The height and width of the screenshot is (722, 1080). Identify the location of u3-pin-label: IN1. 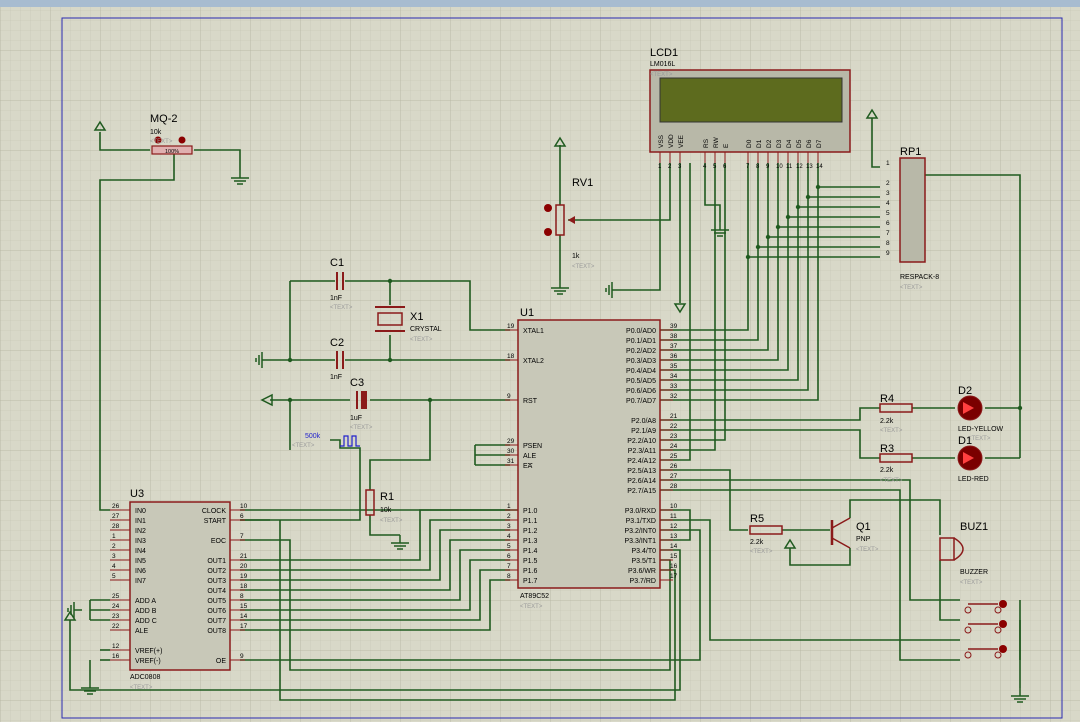
(140, 521).